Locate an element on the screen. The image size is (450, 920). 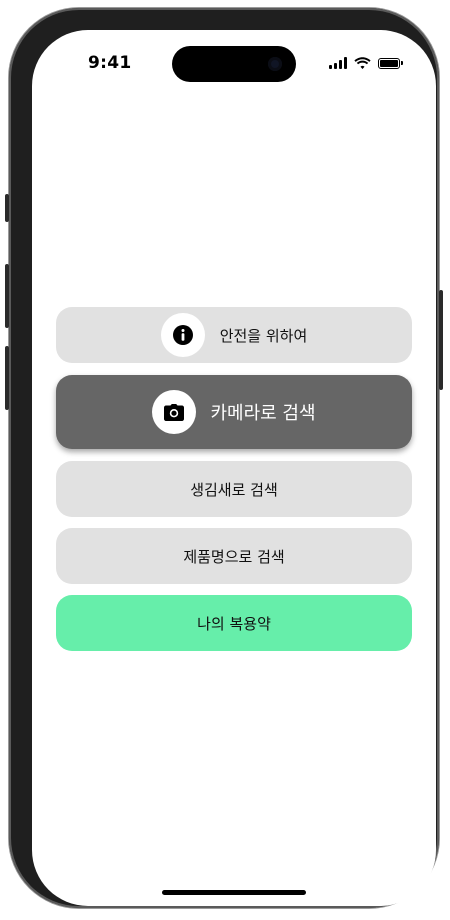
shape-search-button: 생김새로 검색 is located at coordinates (234, 489).